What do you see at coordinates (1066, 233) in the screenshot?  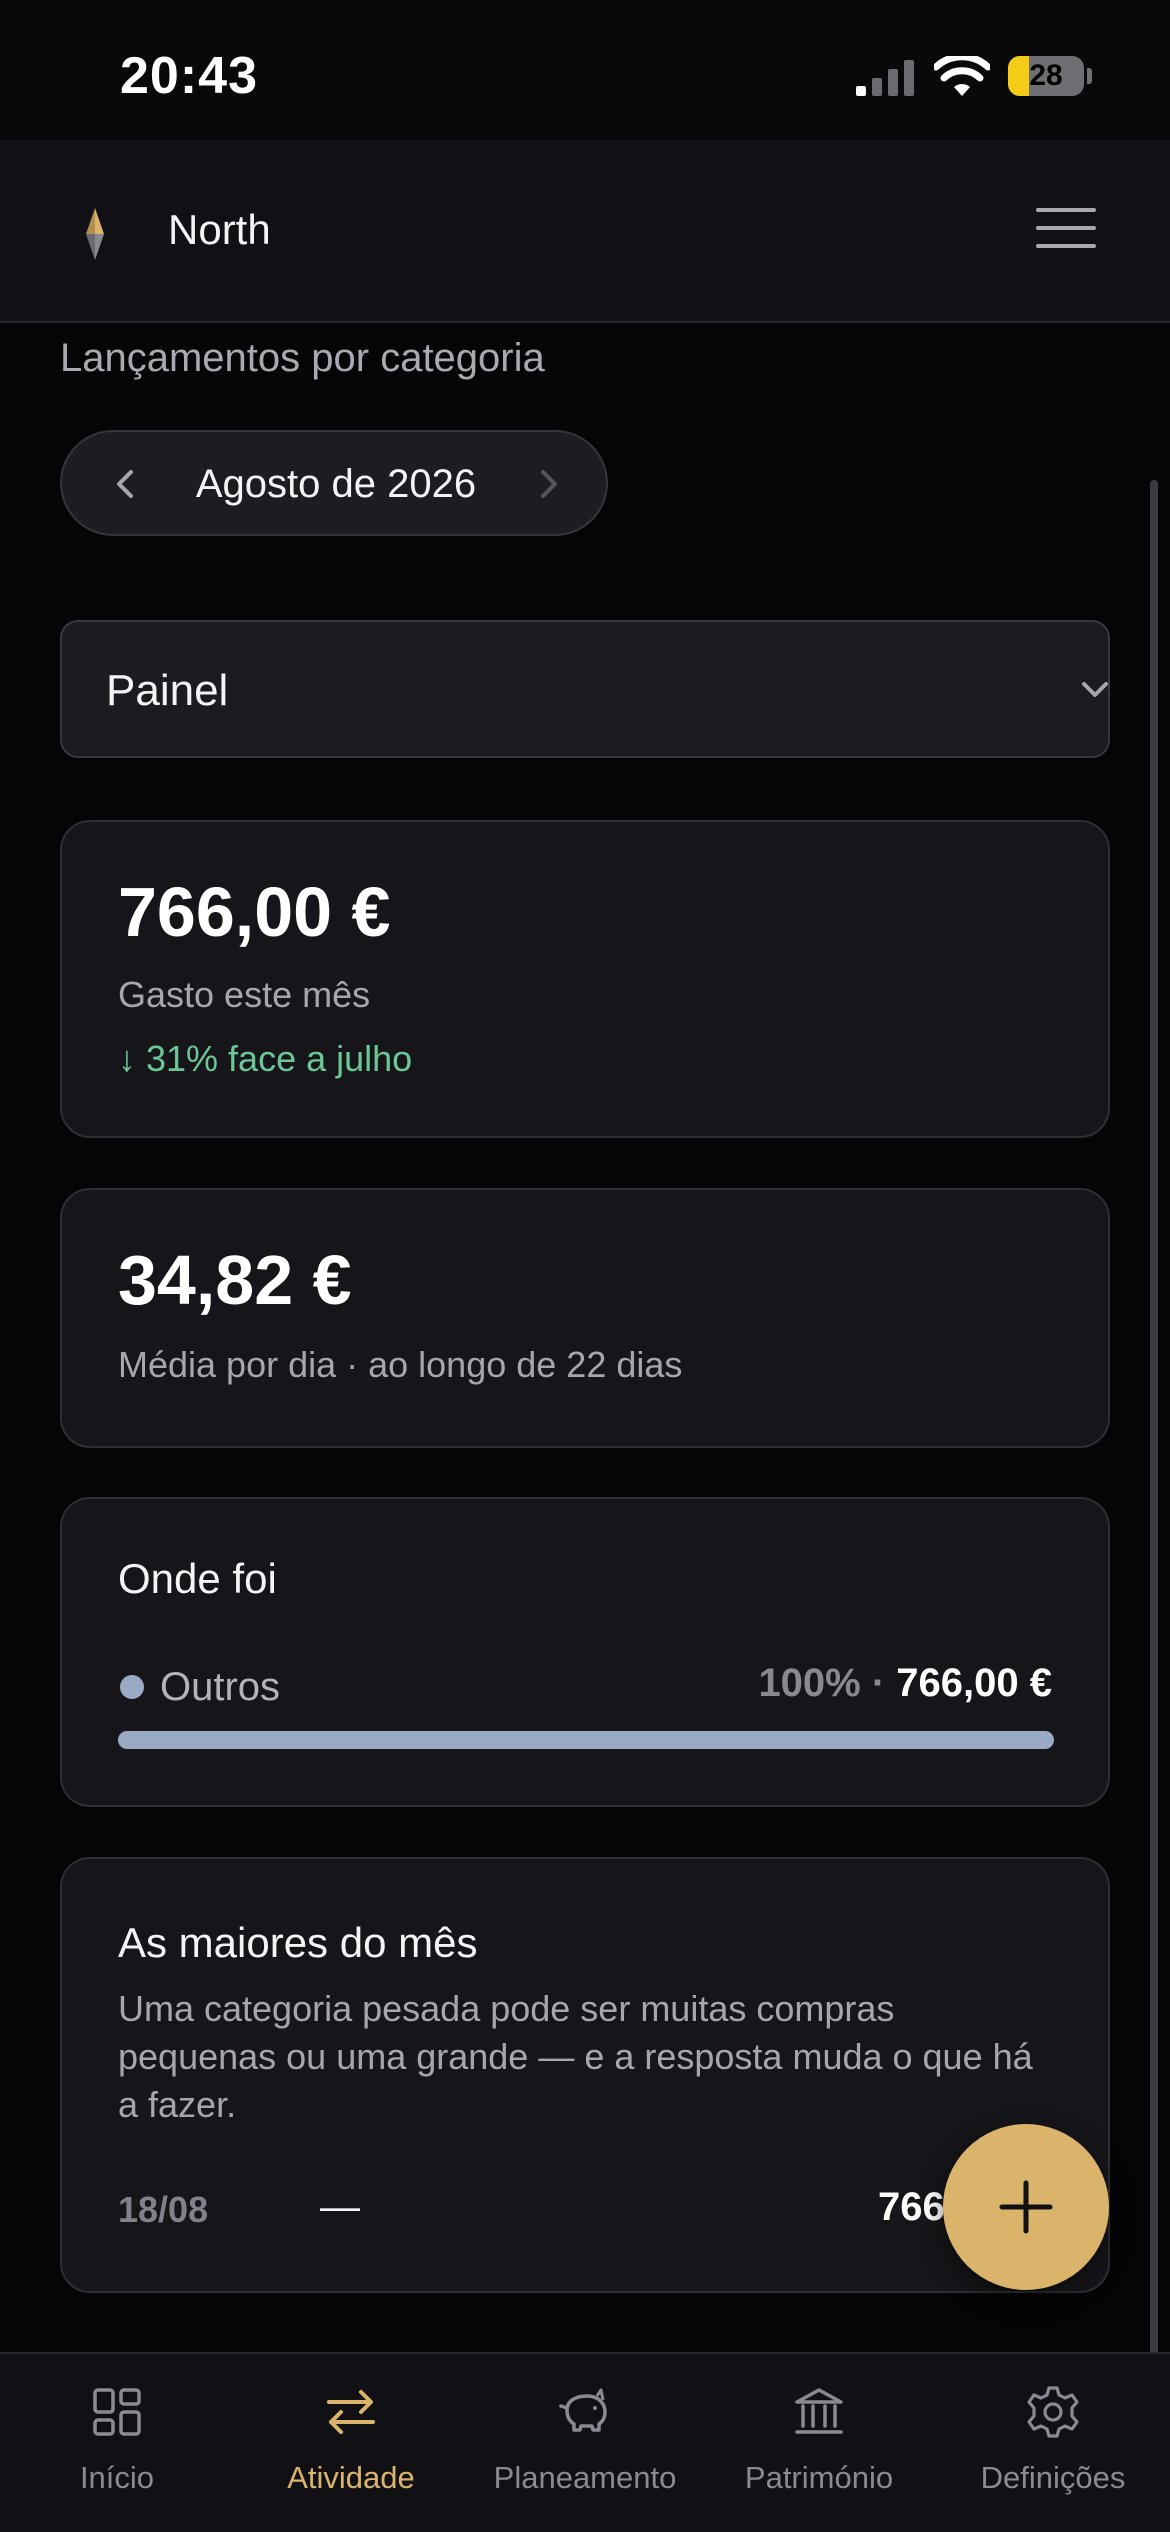 I see `menu-button` at bounding box center [1066, 233].